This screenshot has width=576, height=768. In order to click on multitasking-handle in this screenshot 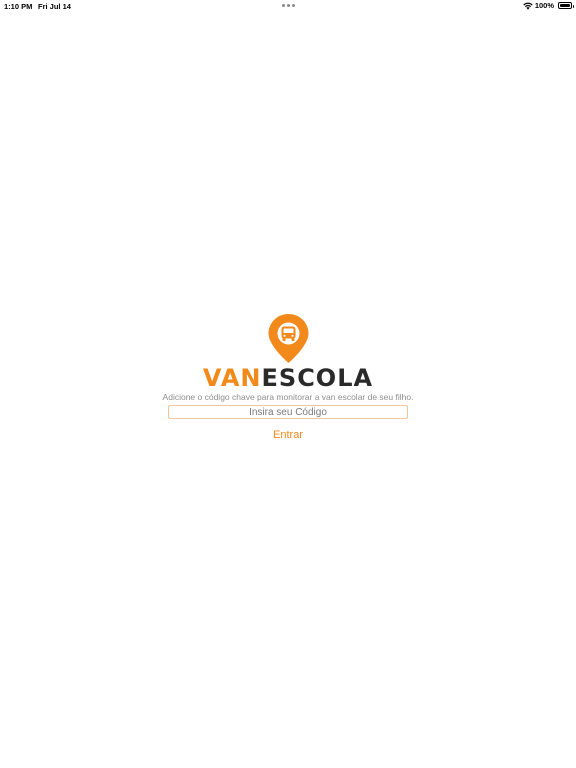, I will do `click(288, 5)`.